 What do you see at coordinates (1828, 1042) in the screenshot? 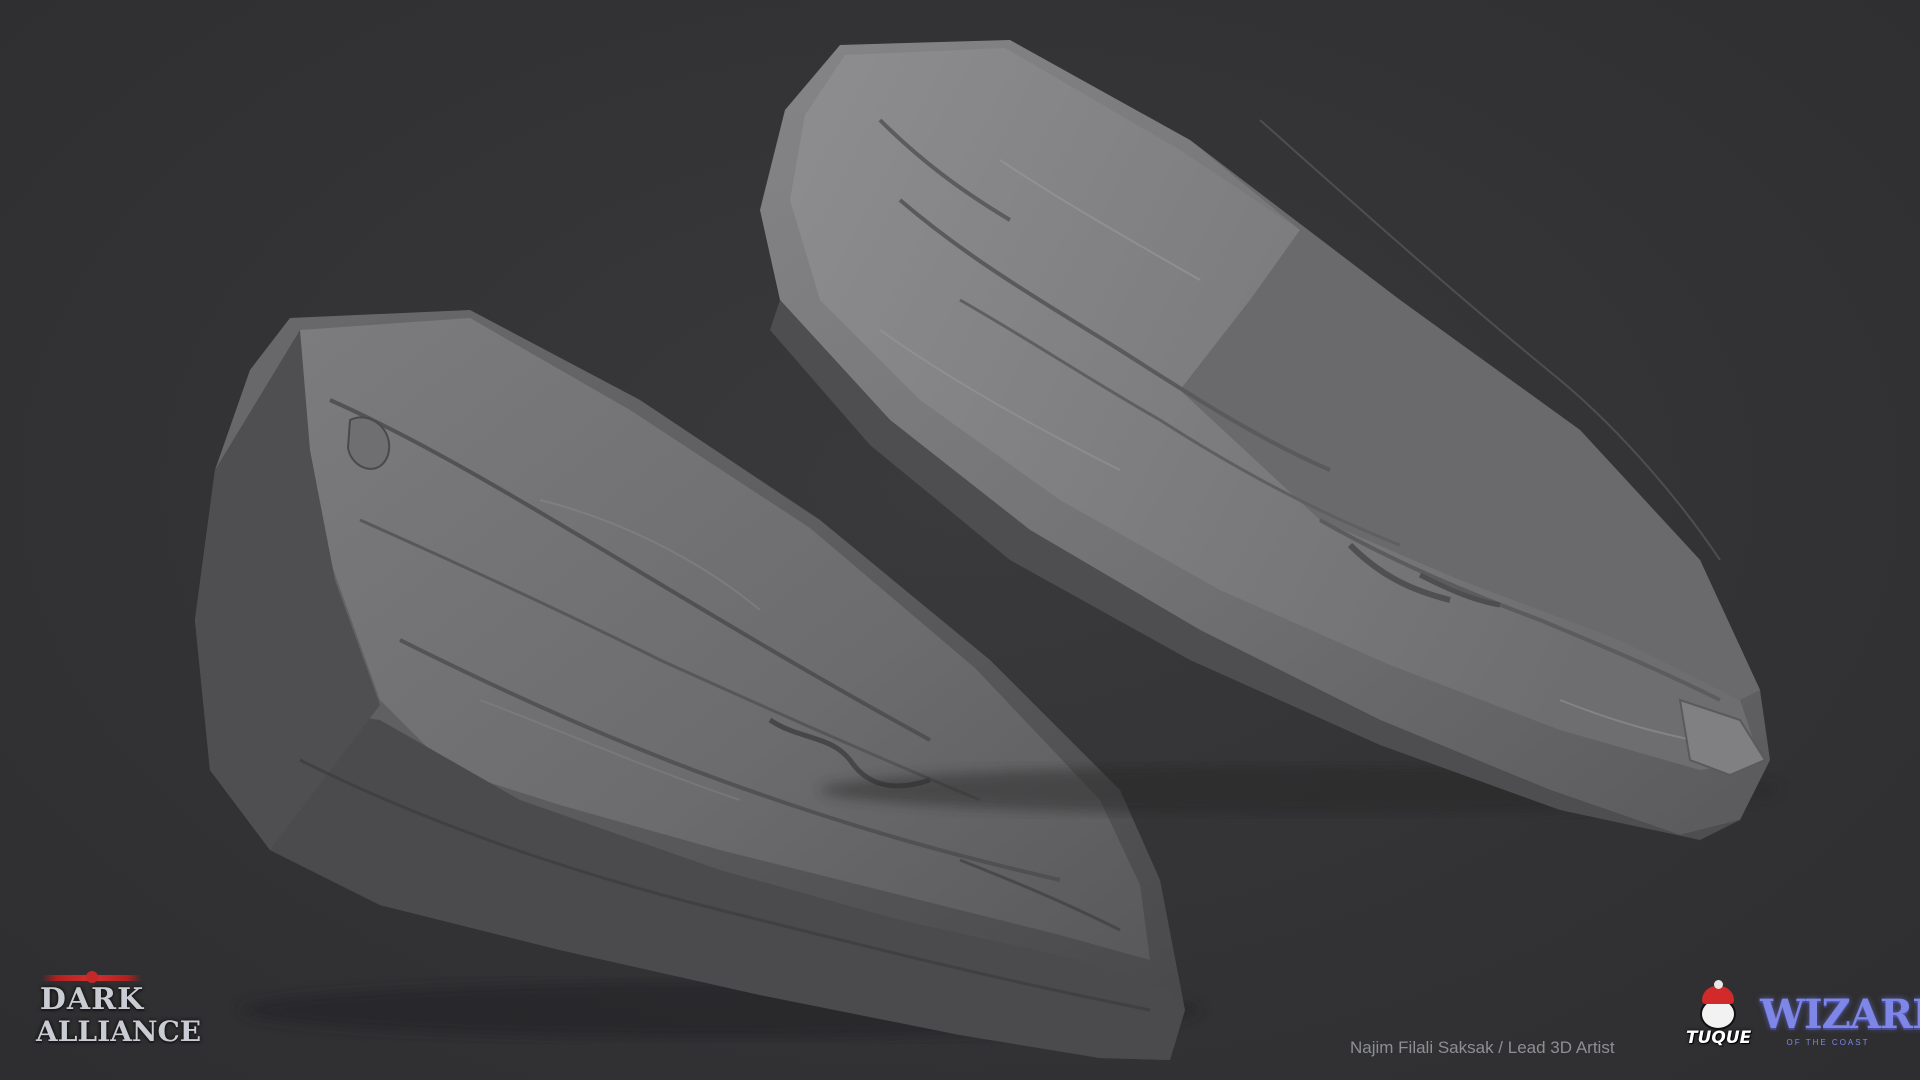
I see `wizards-tagline: OF THE COAST` at bounding box center [1828, 1042].